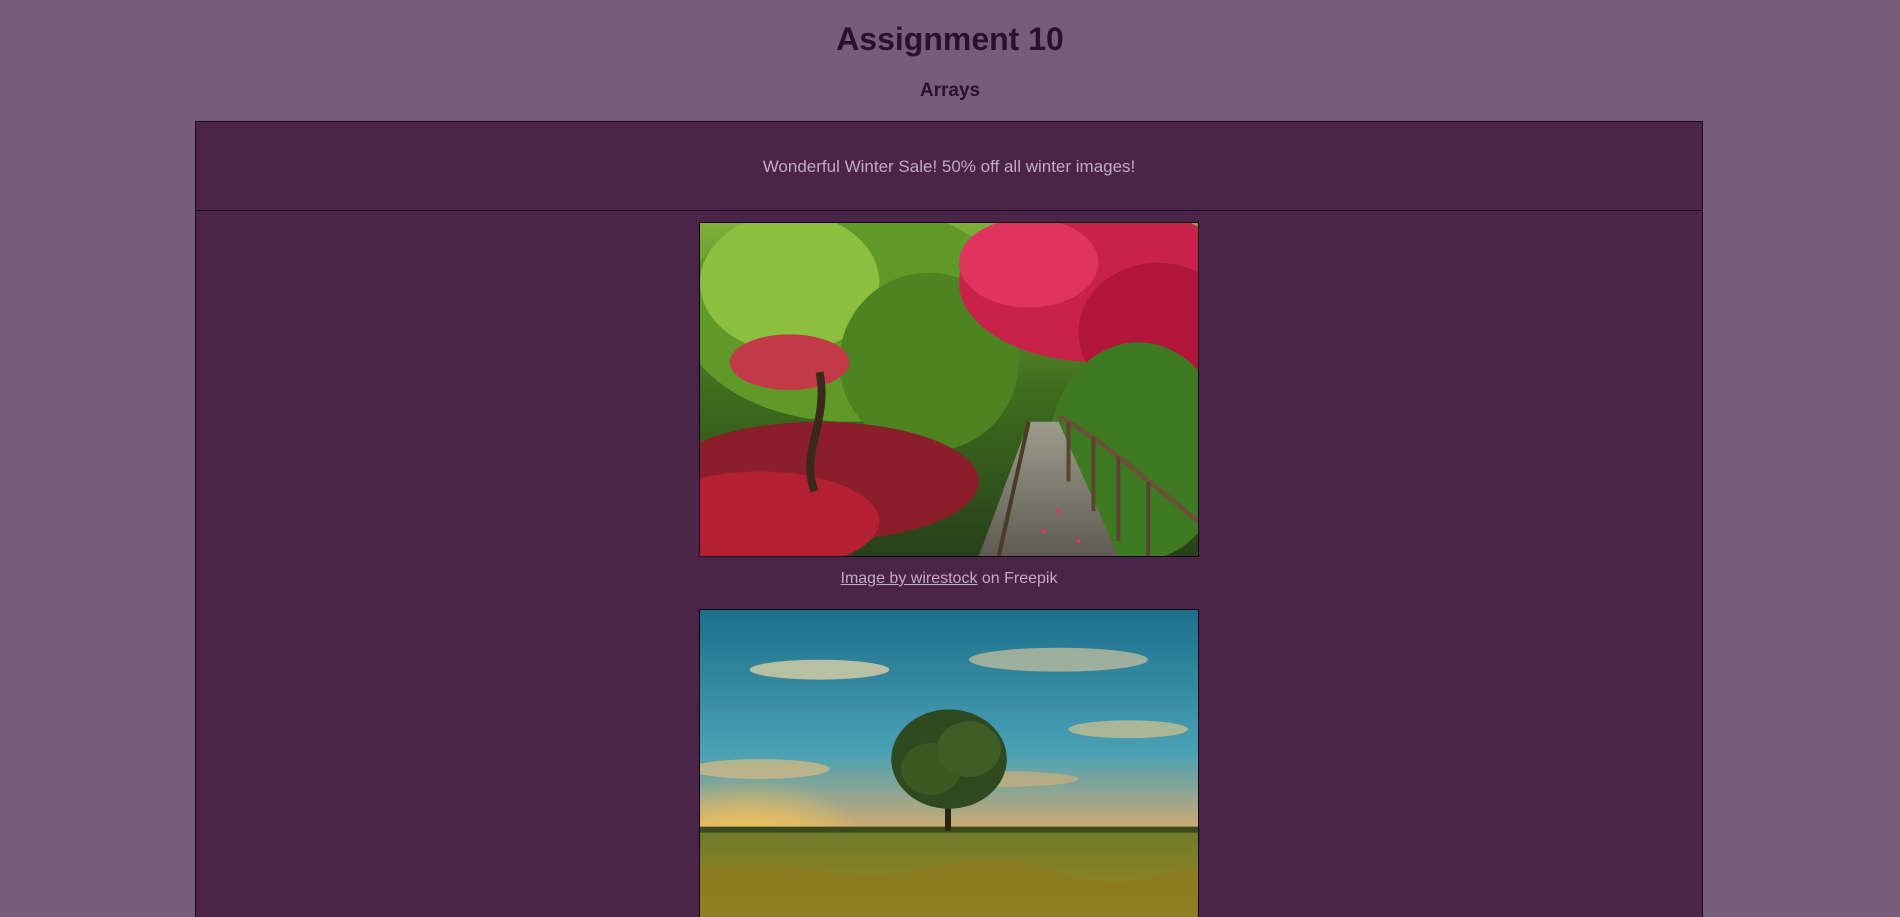 This screenshot has width=1900, height=917. What do you see at coordinates (950, 39) in the screenshot?
I see `page-title: Assignment 10` at bounding box center [950, 39].